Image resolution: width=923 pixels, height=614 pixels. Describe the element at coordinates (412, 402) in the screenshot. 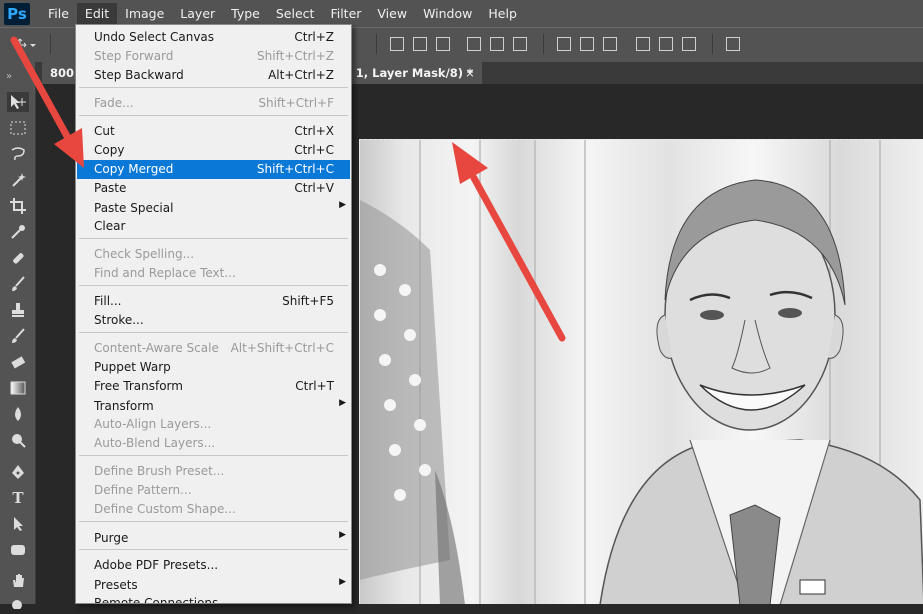

I see `flag-graphic` at that location.